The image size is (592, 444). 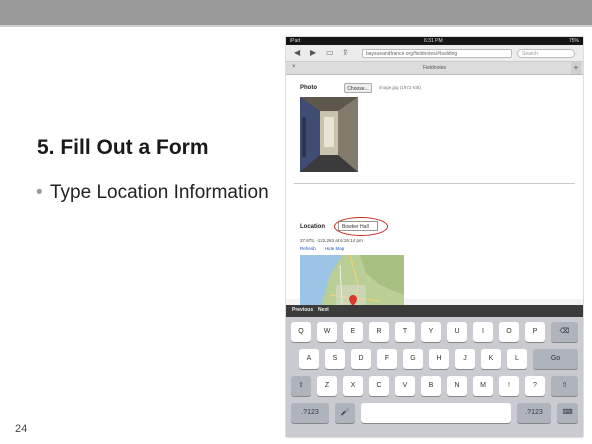 I want to click on key-s: S, so click(x=335, y=359).